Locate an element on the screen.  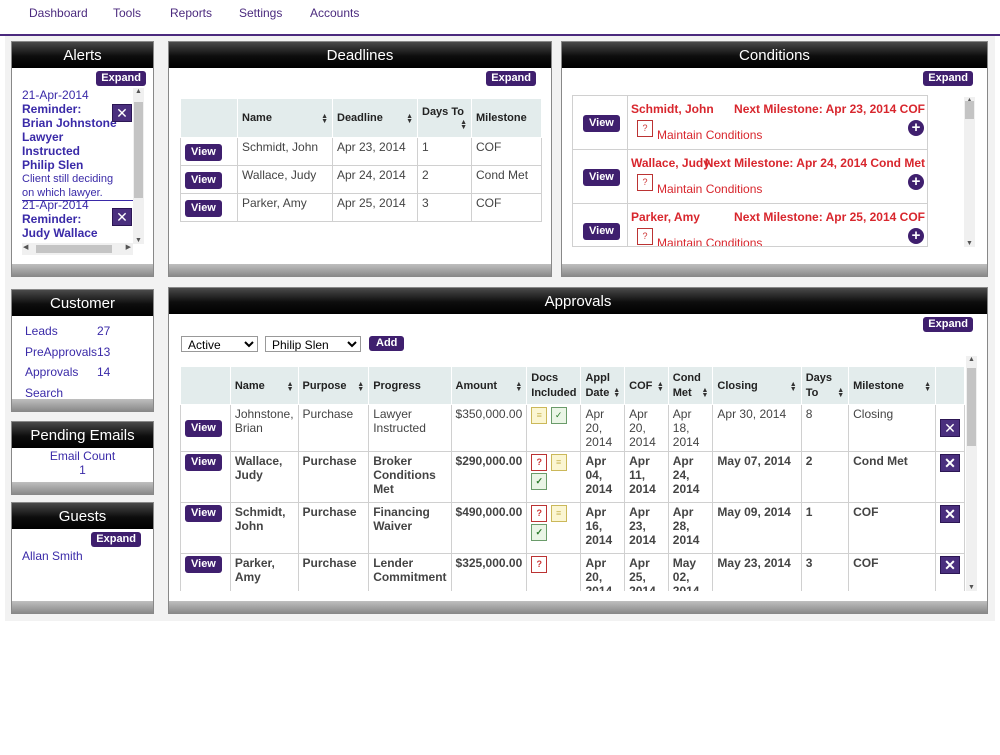
status-filter-select: Active is located at coordinates (219, 344).